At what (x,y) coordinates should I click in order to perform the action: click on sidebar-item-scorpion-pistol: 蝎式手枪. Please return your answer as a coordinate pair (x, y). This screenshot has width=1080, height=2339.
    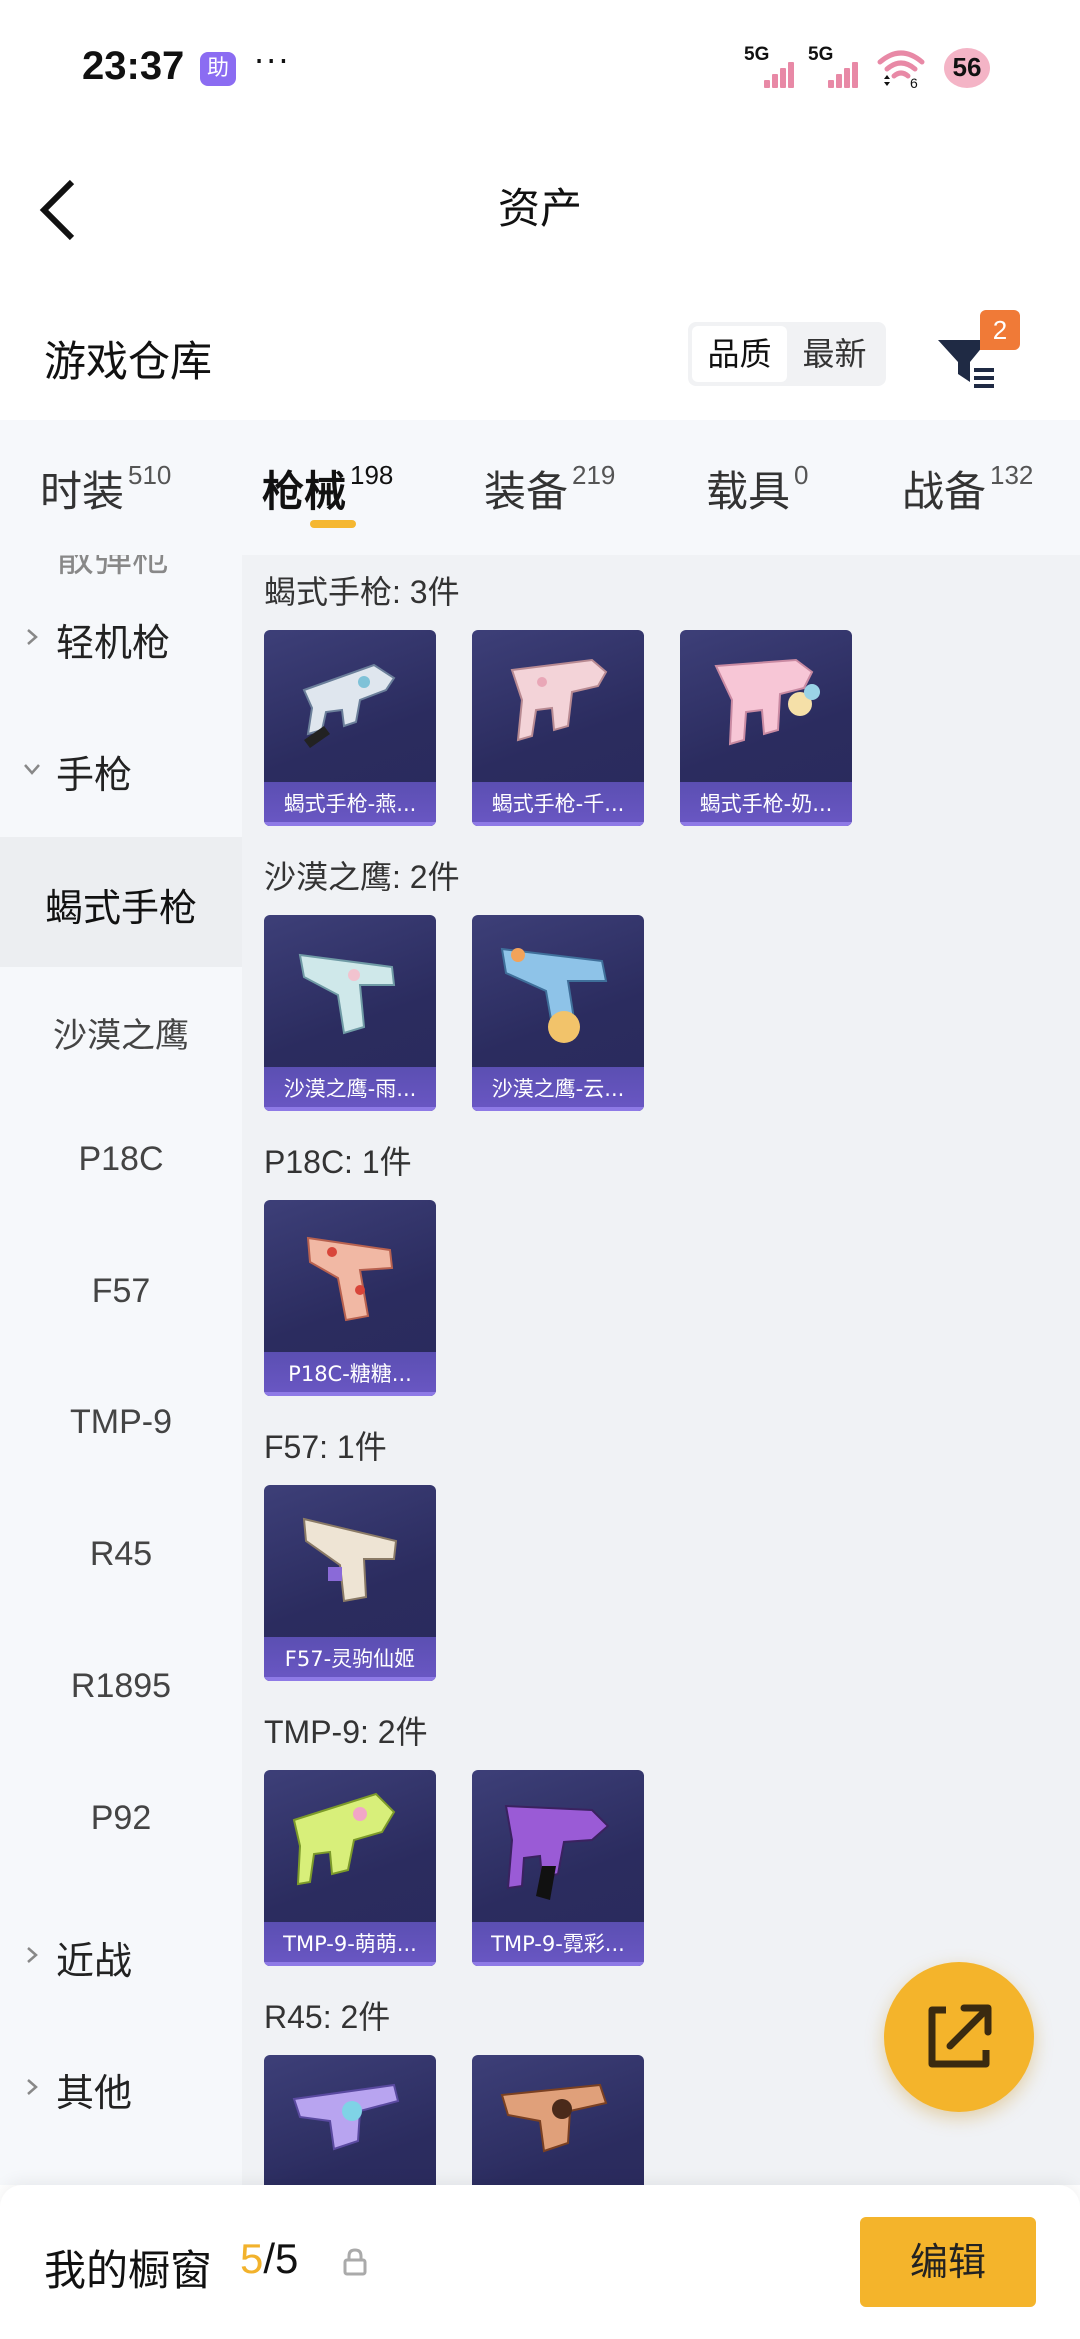
    Looking at the image, I should click on (121, 902).